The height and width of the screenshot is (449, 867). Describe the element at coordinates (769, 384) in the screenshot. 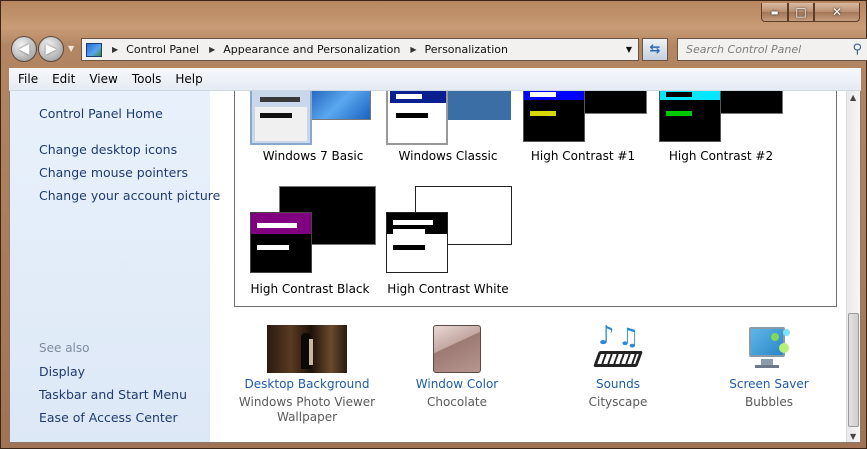

I see `screen-saver-link: Screen Saver` at that location.